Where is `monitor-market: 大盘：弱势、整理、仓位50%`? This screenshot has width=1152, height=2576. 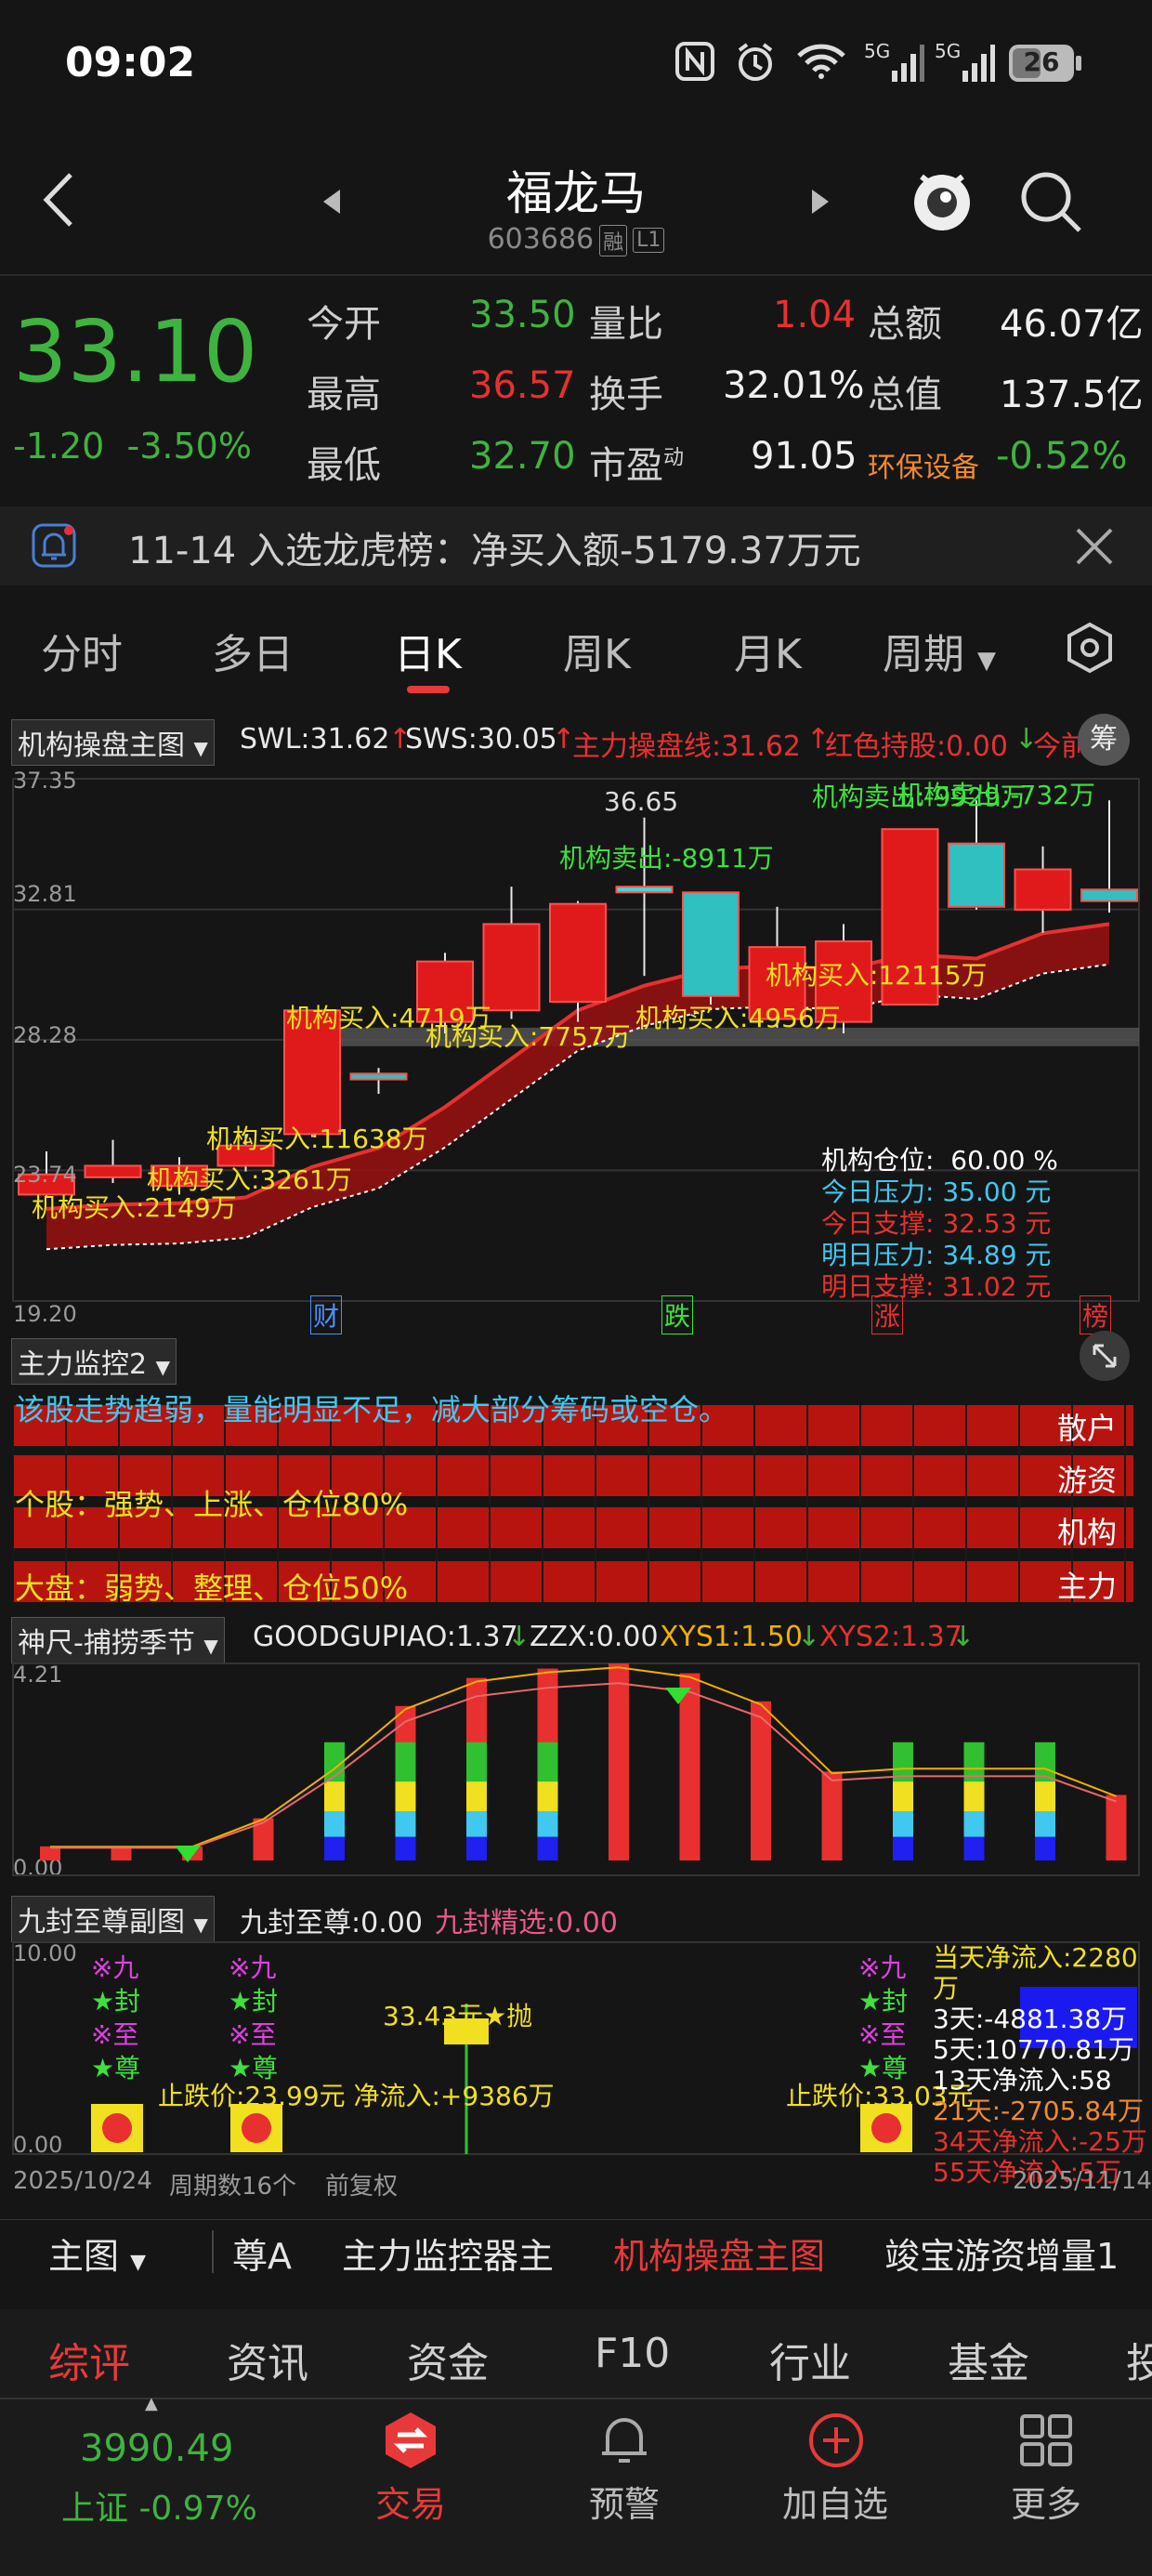
monitor-market: 大盘：弱势、整理、仓位50% is located at coordinates (212, 1588).